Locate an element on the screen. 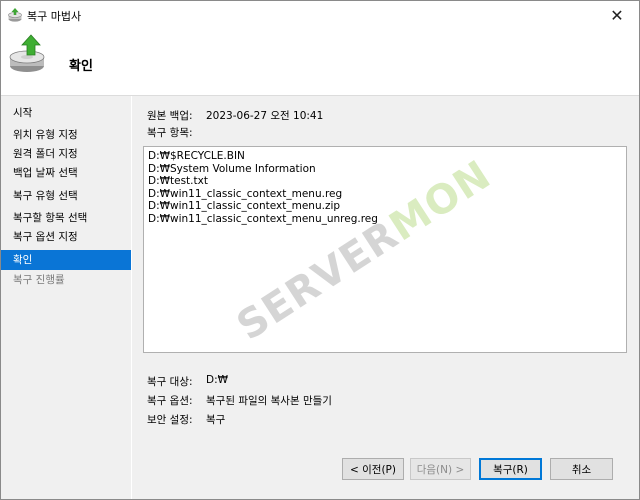  list-item: D:₩win11_classic_context_menu.zip is located at coordinates (385, 206).